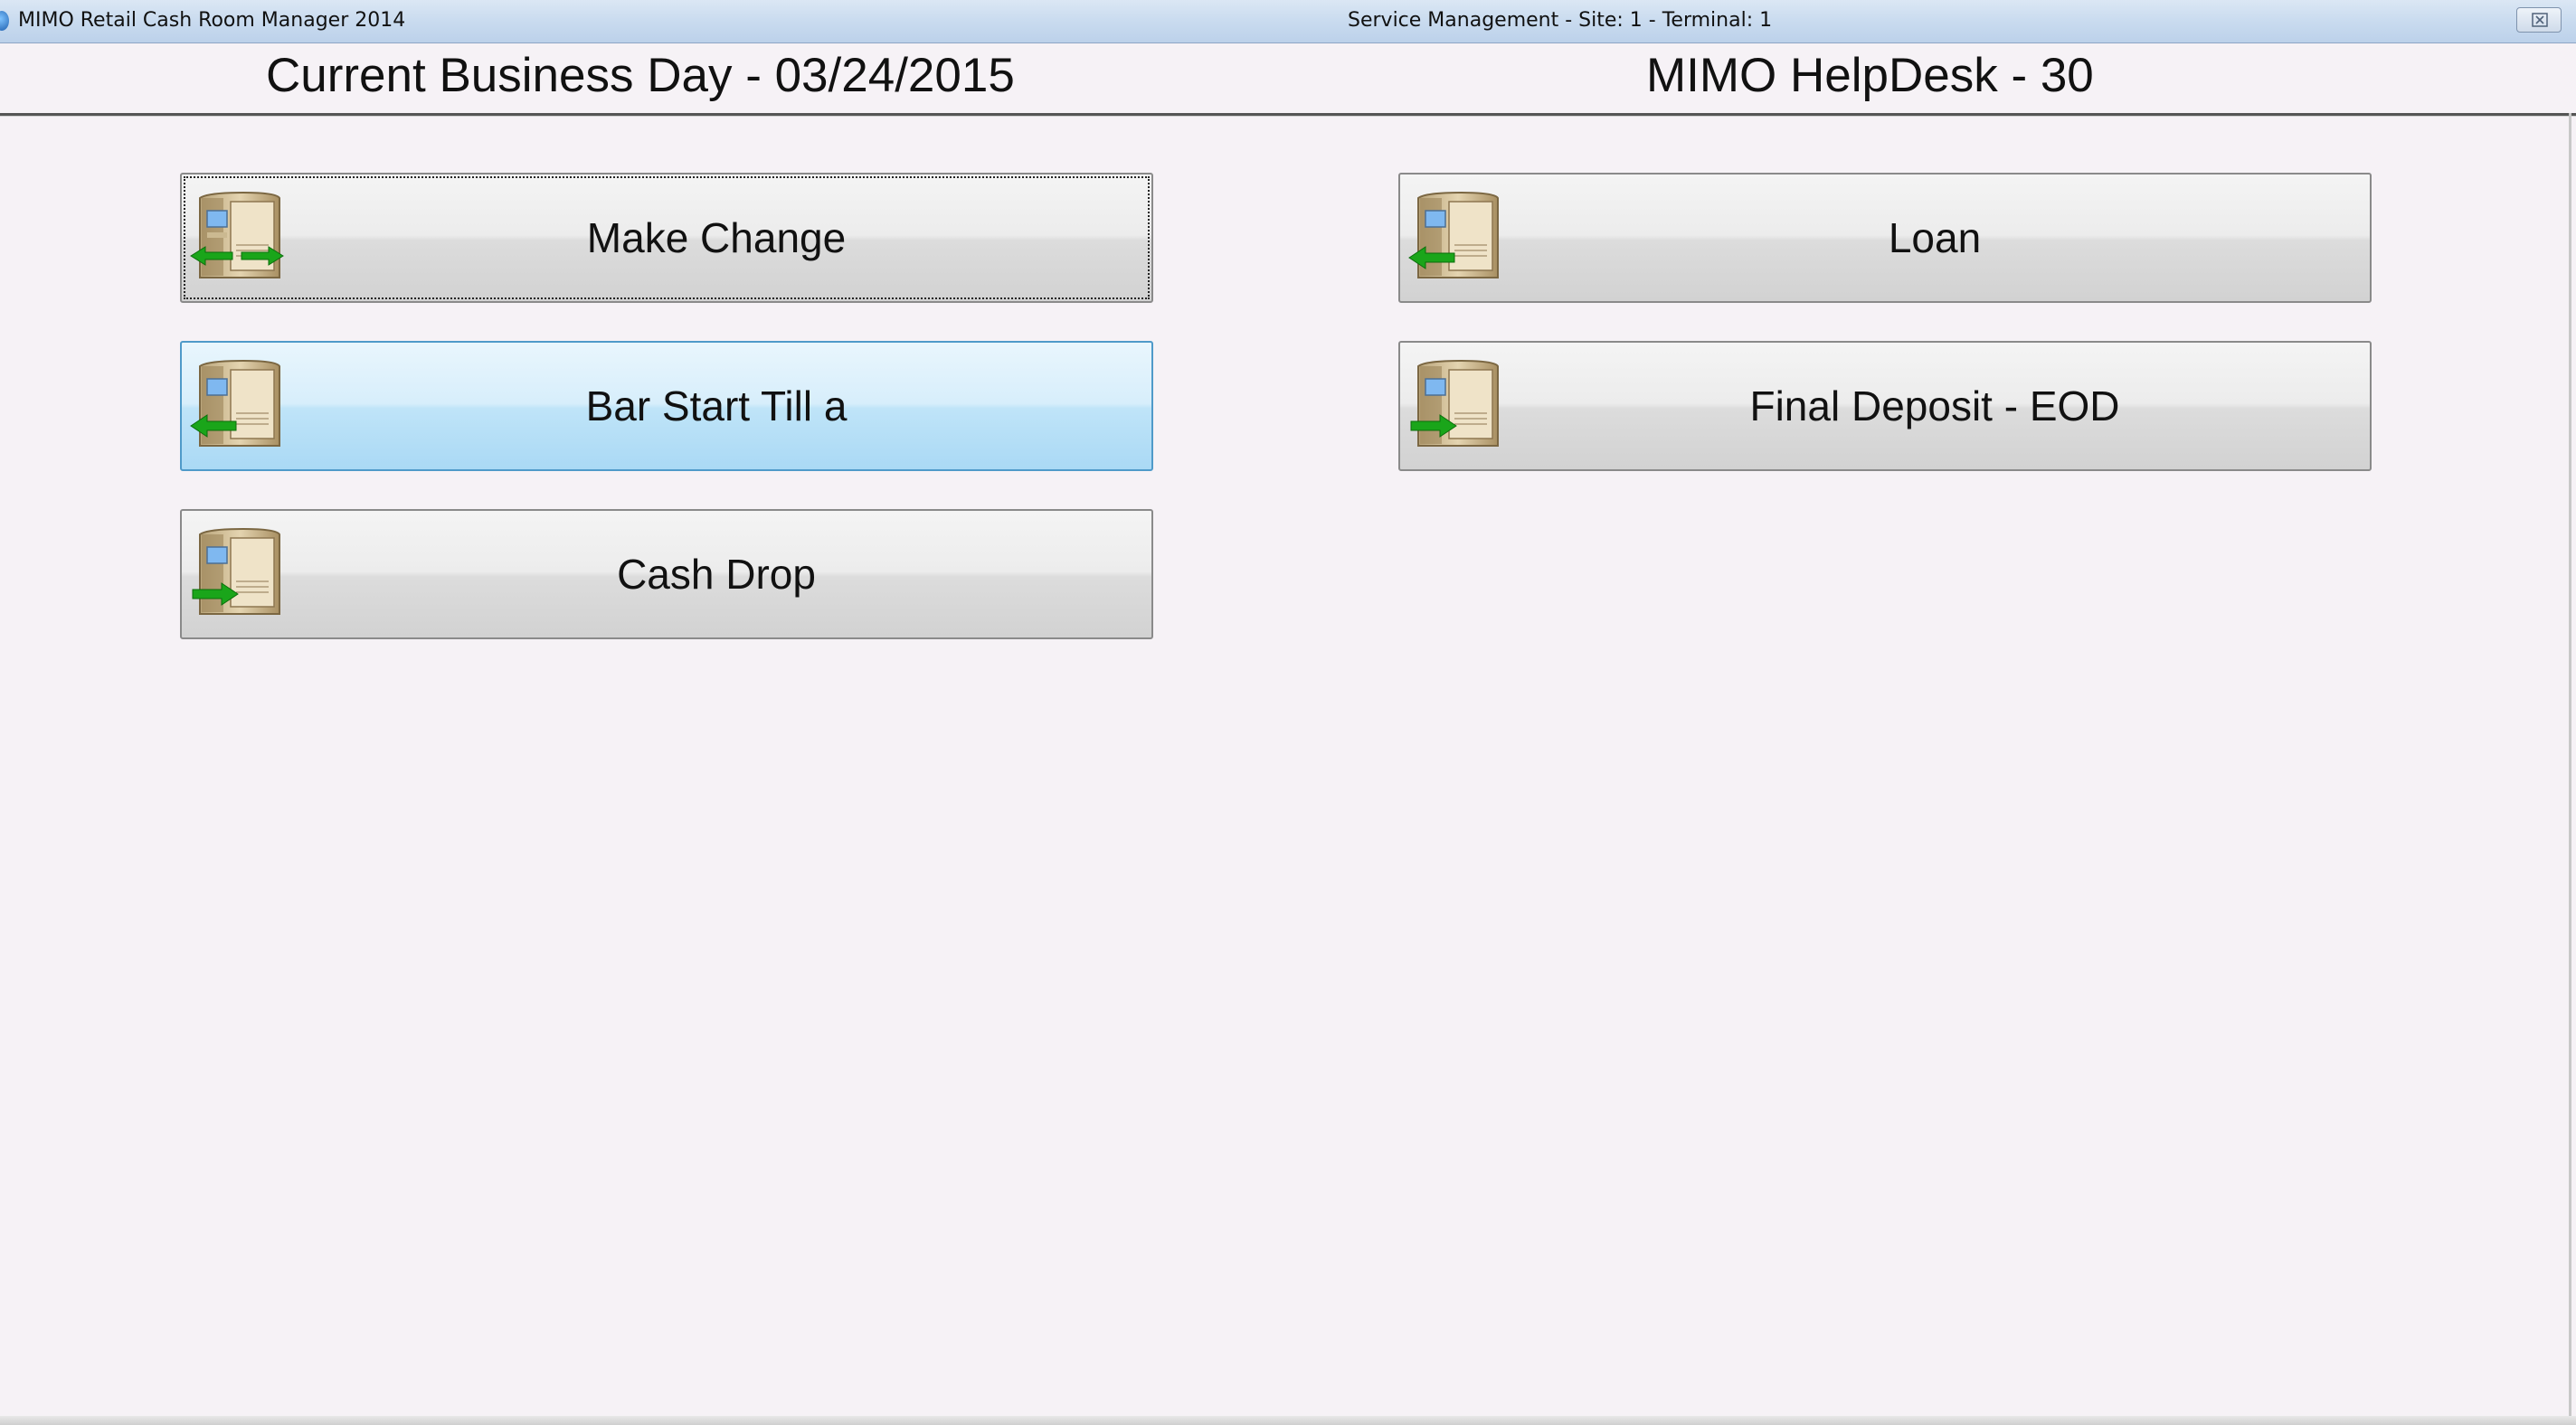 The width and height of the screenshot is (2576, 1425). I want to click on close-button, so click(2539, 20).